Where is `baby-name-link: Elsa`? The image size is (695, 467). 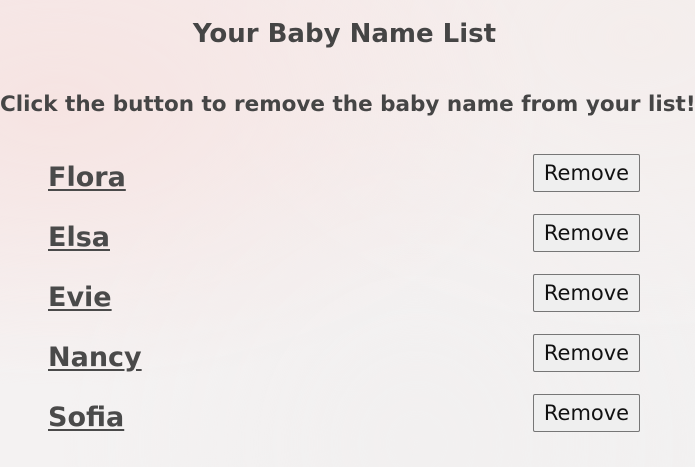 baby-name-link: Elsa is located at coordinates (79, 238).